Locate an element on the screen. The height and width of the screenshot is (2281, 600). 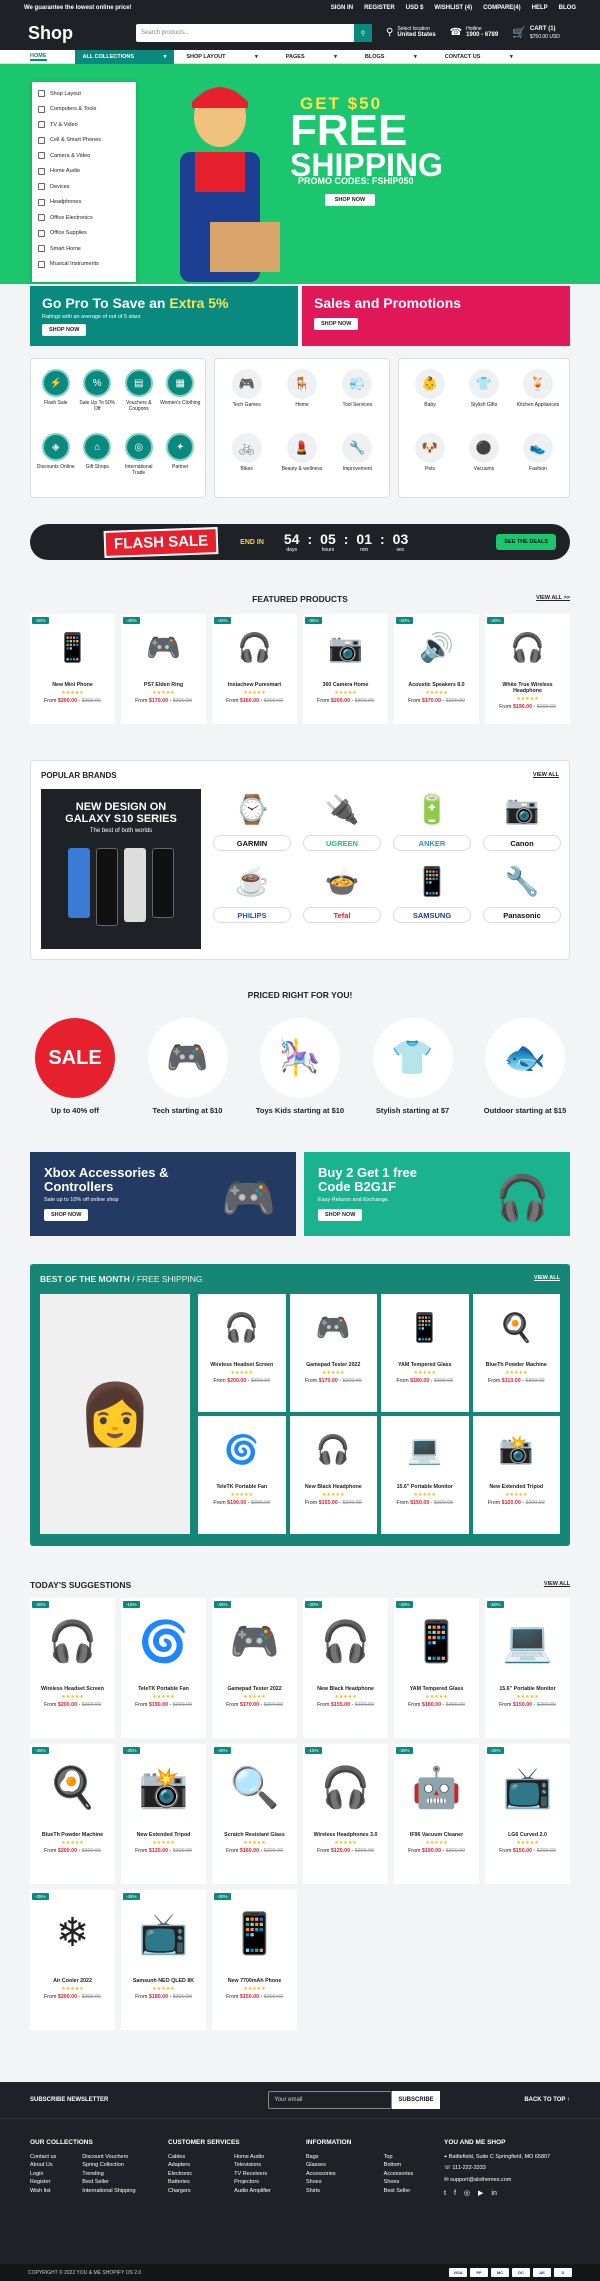
menu-item: Devices is located at coordinates (84, 187).